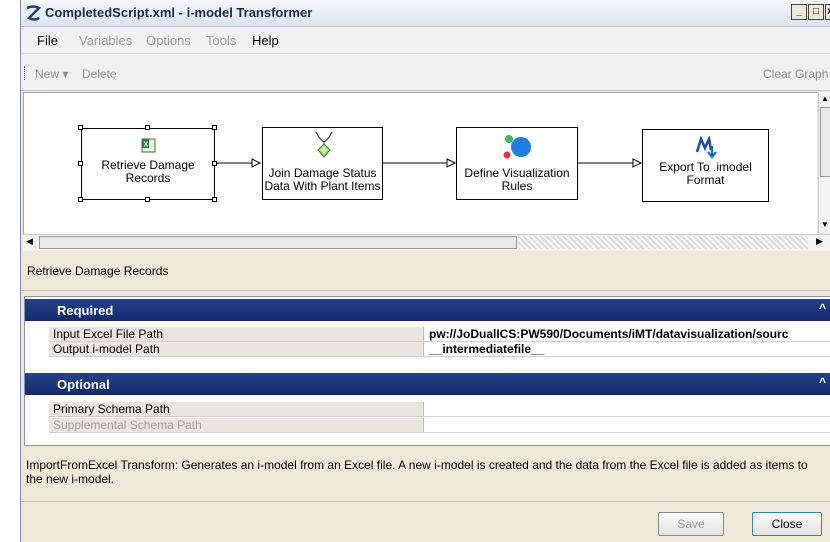 Image resolution: width=830 pixels, height=542 pixels. Describe the element at coordinates (324, 144) in the screenshot. I see `merge-icon` at that location.